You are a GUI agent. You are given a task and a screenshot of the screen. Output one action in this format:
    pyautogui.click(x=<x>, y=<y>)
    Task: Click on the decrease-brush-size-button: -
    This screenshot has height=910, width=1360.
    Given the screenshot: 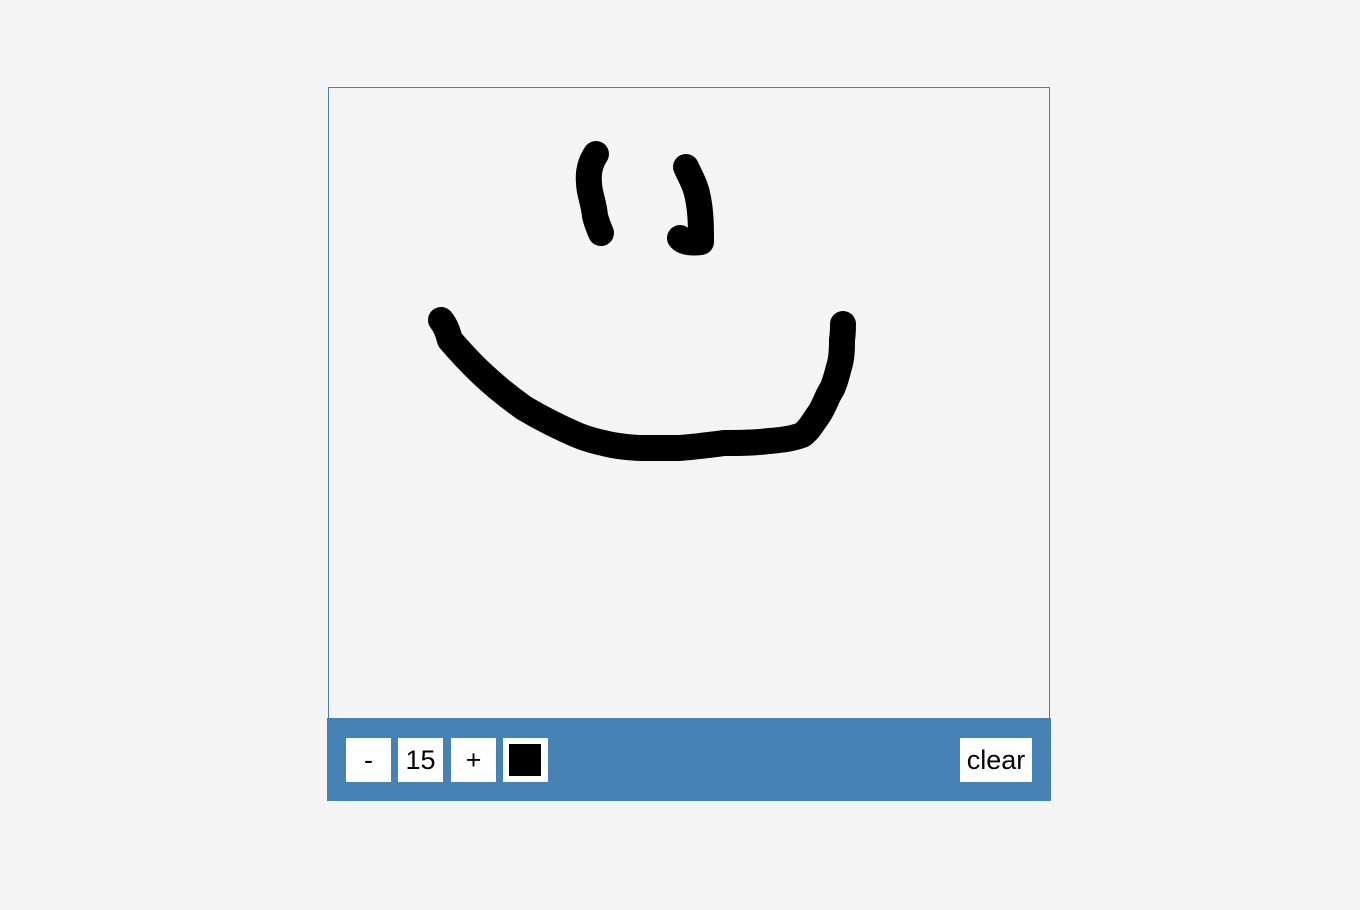 What is the action you would take?
    pyautogui.click(x=368, y=760)
    